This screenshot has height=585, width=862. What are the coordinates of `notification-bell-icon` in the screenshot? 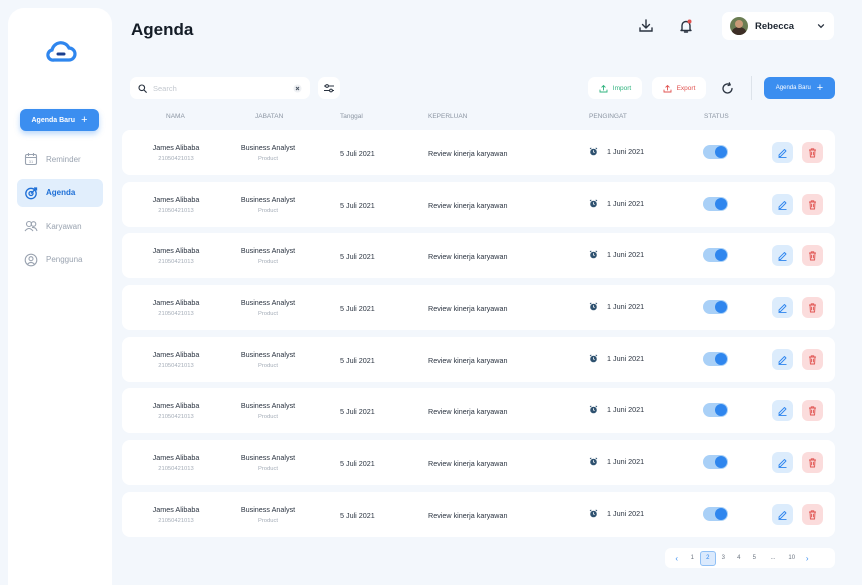 It's located at (686, 26).